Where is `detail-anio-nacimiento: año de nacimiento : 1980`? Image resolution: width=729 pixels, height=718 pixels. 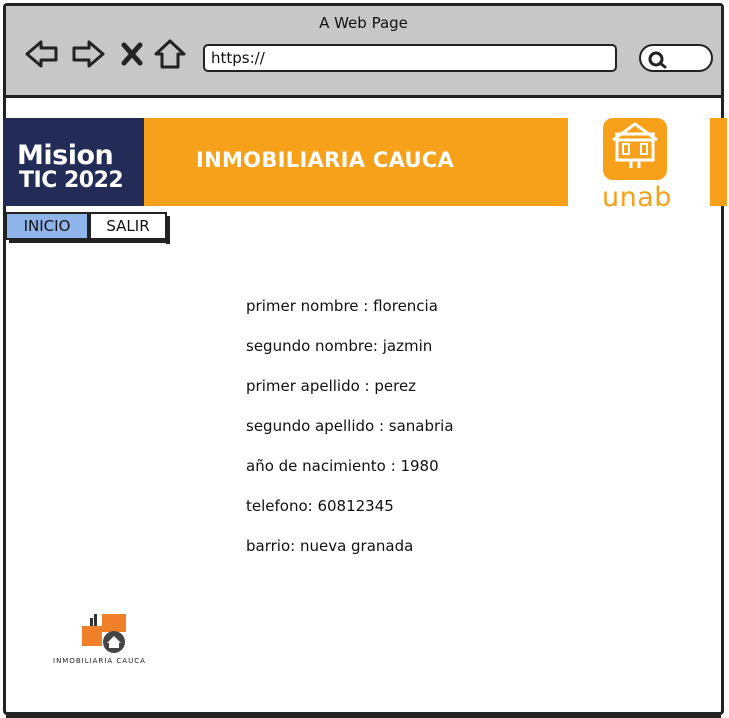
detail-anio-nacimiento: año de nacimiento : 1980 is located at coordinates (342, 466).